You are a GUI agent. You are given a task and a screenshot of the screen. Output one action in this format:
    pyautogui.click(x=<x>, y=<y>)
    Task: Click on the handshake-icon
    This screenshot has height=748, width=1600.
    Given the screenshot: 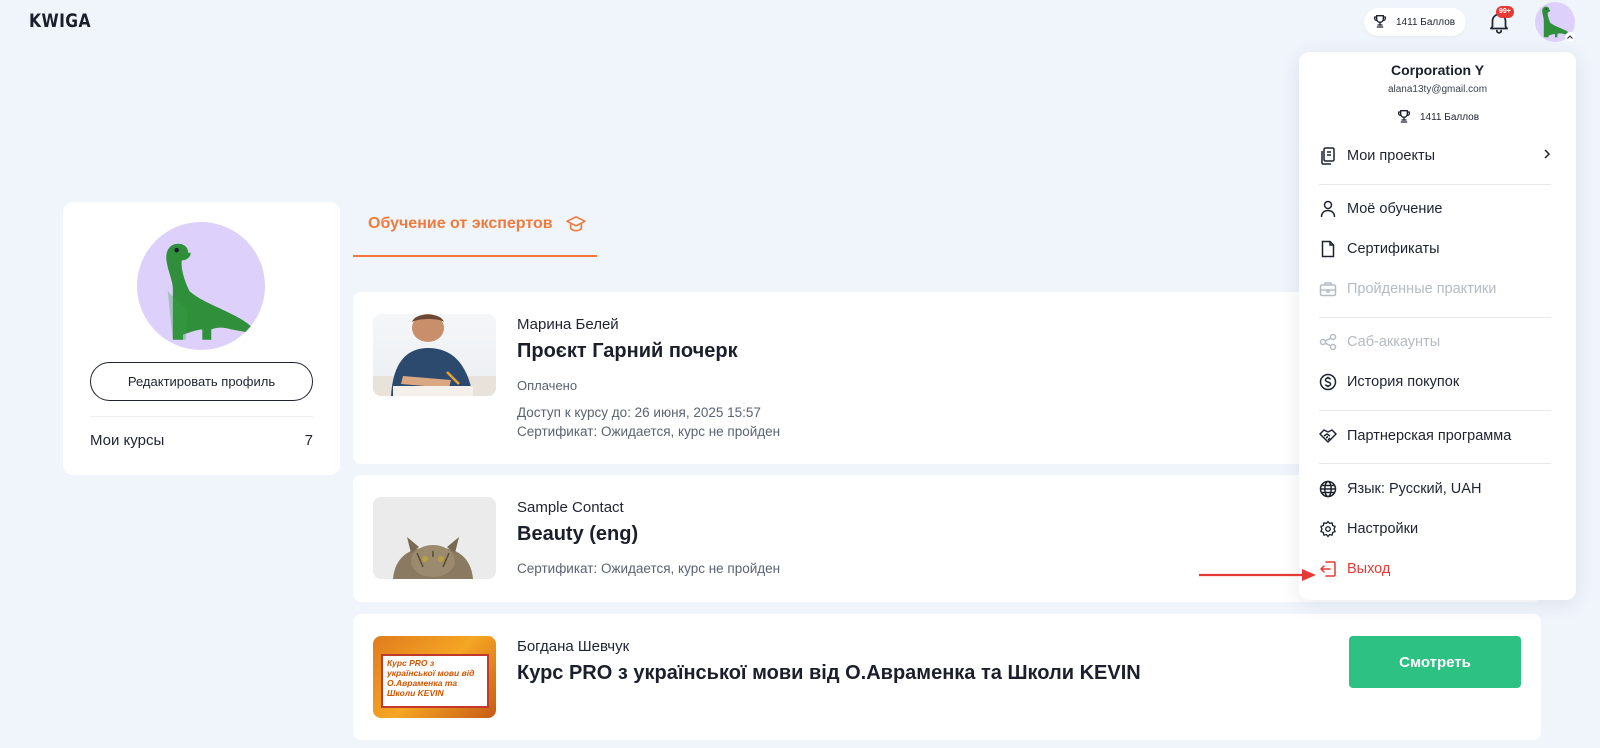 What is the action you would take?
    pyautogui.click(x=1328, y=436)
    